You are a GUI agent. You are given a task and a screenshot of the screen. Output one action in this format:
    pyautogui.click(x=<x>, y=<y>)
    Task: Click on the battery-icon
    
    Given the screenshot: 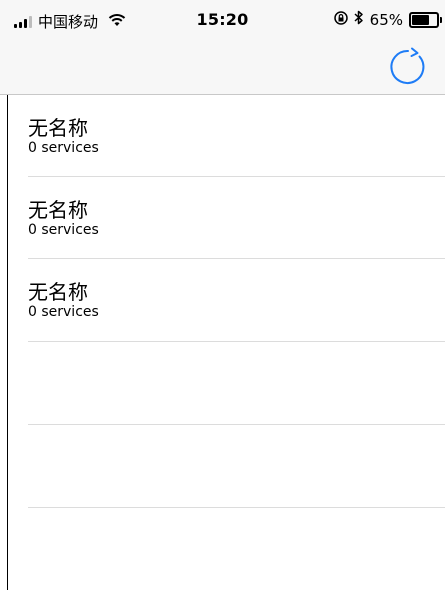 What is the action you would take?
    pyautogui.click(x=425, y=19)
    